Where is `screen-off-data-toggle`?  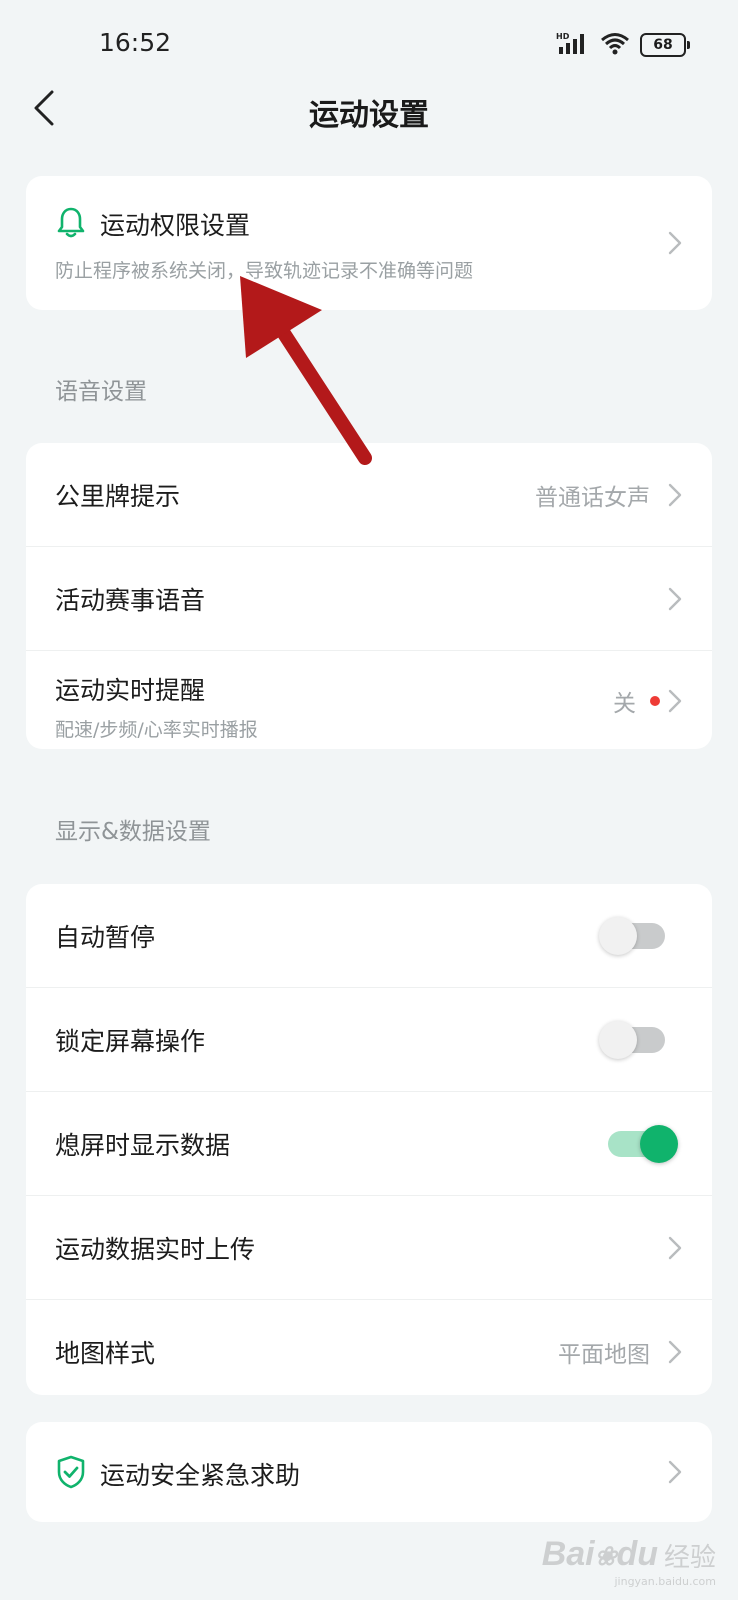 screen-off-data-toggle is located at coordinates (643, 1143).